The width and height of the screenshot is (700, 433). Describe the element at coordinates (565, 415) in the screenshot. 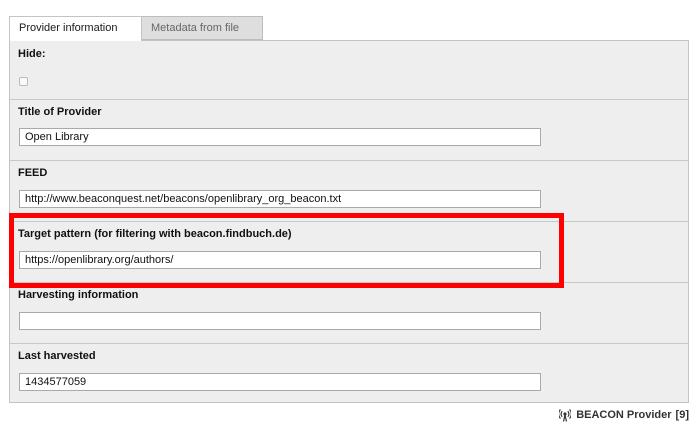

I see `beacon-antenna-icon` at that location.